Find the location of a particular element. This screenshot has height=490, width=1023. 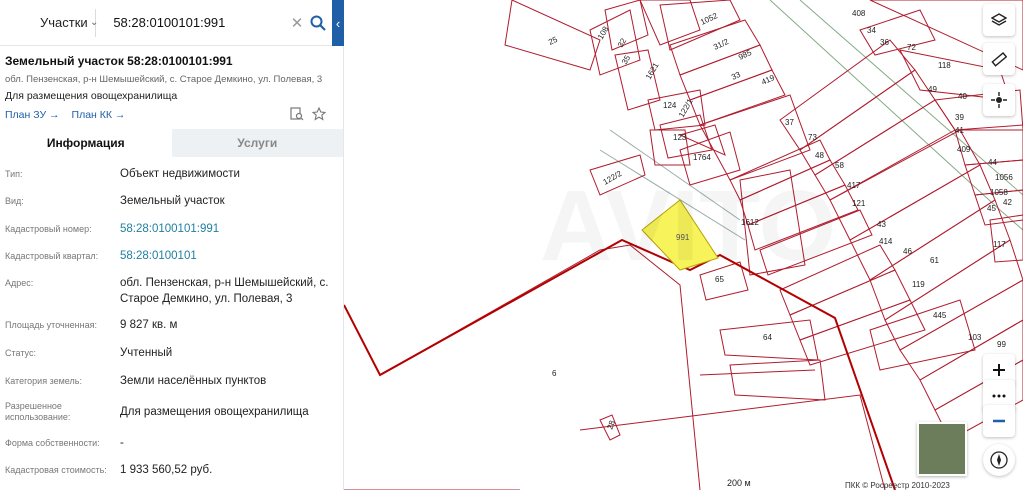

svg-text: 33 is located at coordinates (736, 76).